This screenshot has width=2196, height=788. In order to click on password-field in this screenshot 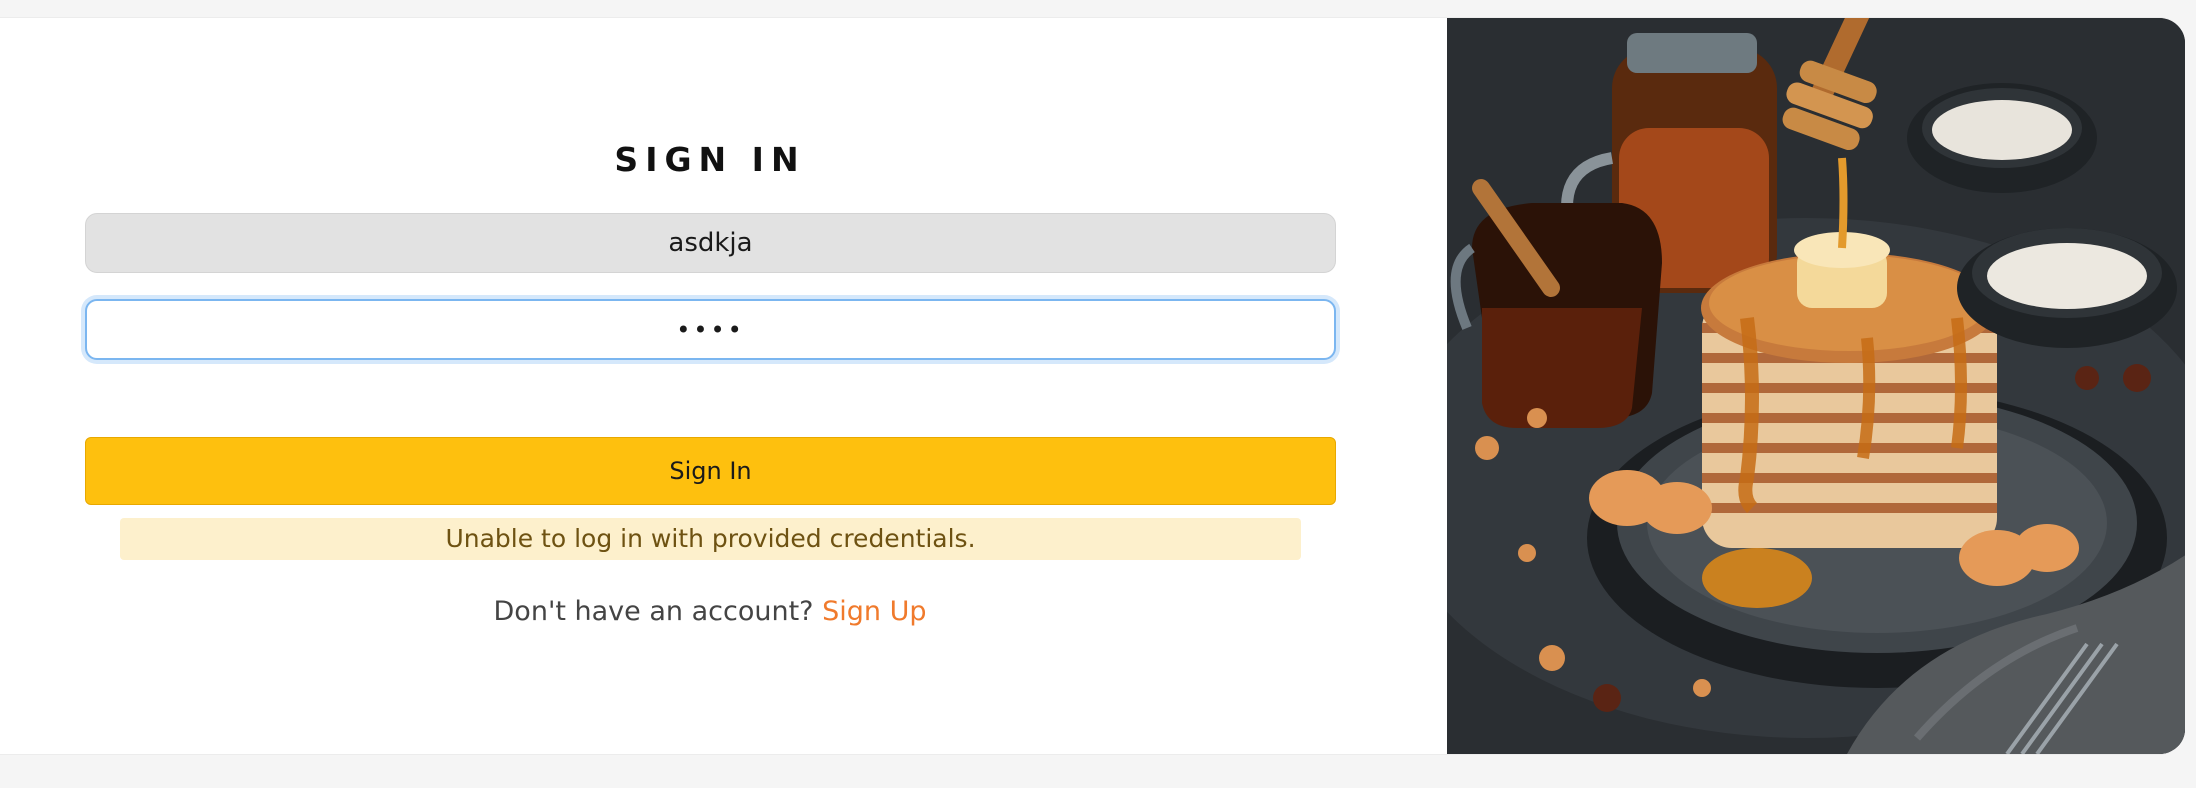, I will do `click(710, 329)`.